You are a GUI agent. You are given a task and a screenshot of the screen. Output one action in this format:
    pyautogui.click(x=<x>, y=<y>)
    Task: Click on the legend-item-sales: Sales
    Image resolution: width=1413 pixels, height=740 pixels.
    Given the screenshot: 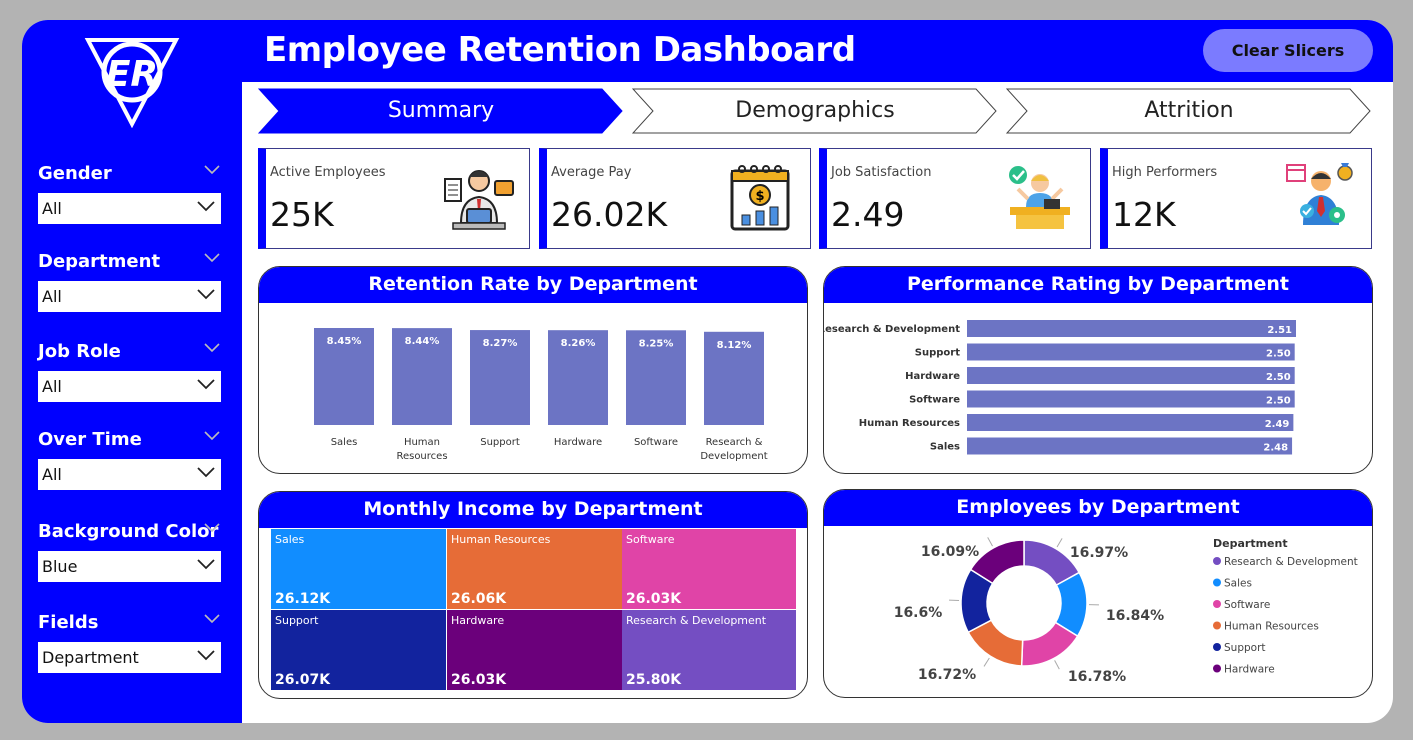 What is the action you would take?
    pyautogui.click(x=1238, y=584)
    